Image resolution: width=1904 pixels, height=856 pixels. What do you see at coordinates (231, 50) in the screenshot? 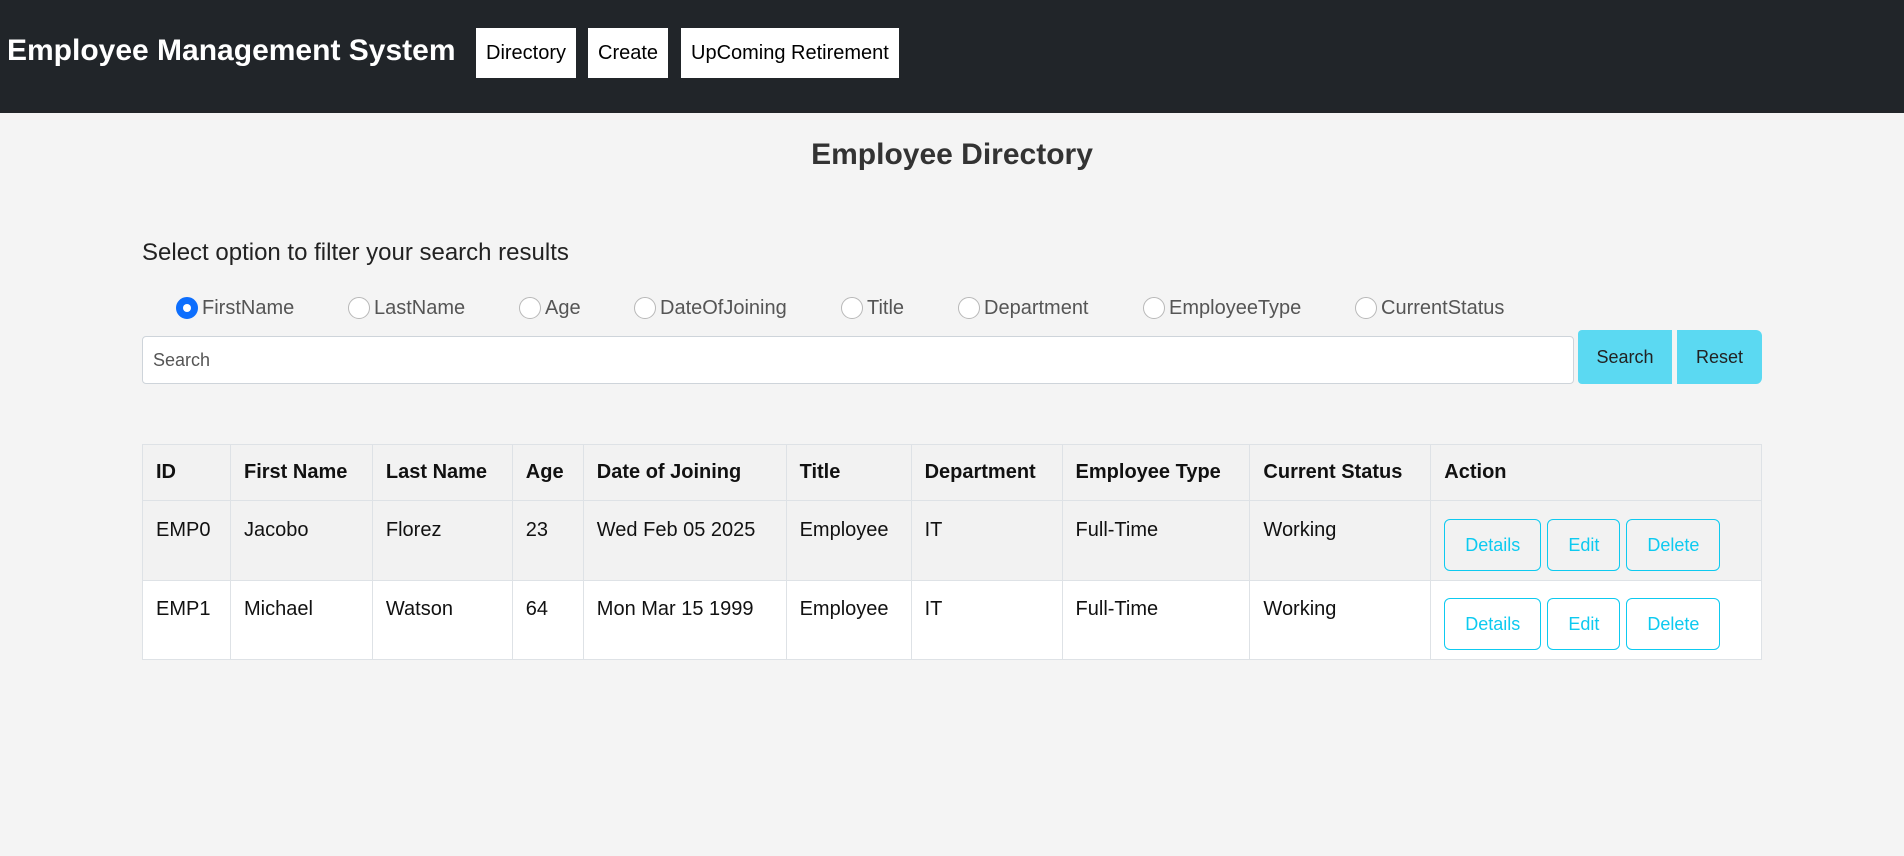
I see `app-brand: Employee Management System` at bounding box center [231, 50].